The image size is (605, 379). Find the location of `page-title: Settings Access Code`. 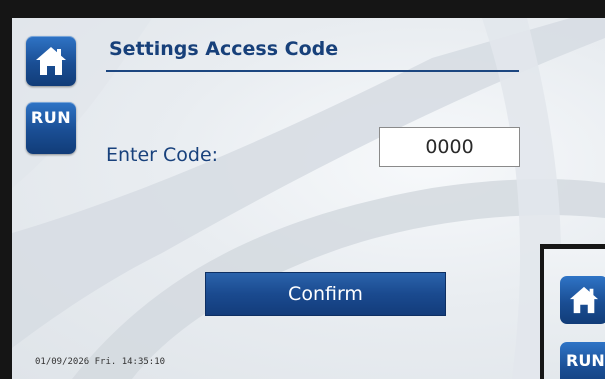

page-title: Settings Access Code is located at coordinates (224, 49).